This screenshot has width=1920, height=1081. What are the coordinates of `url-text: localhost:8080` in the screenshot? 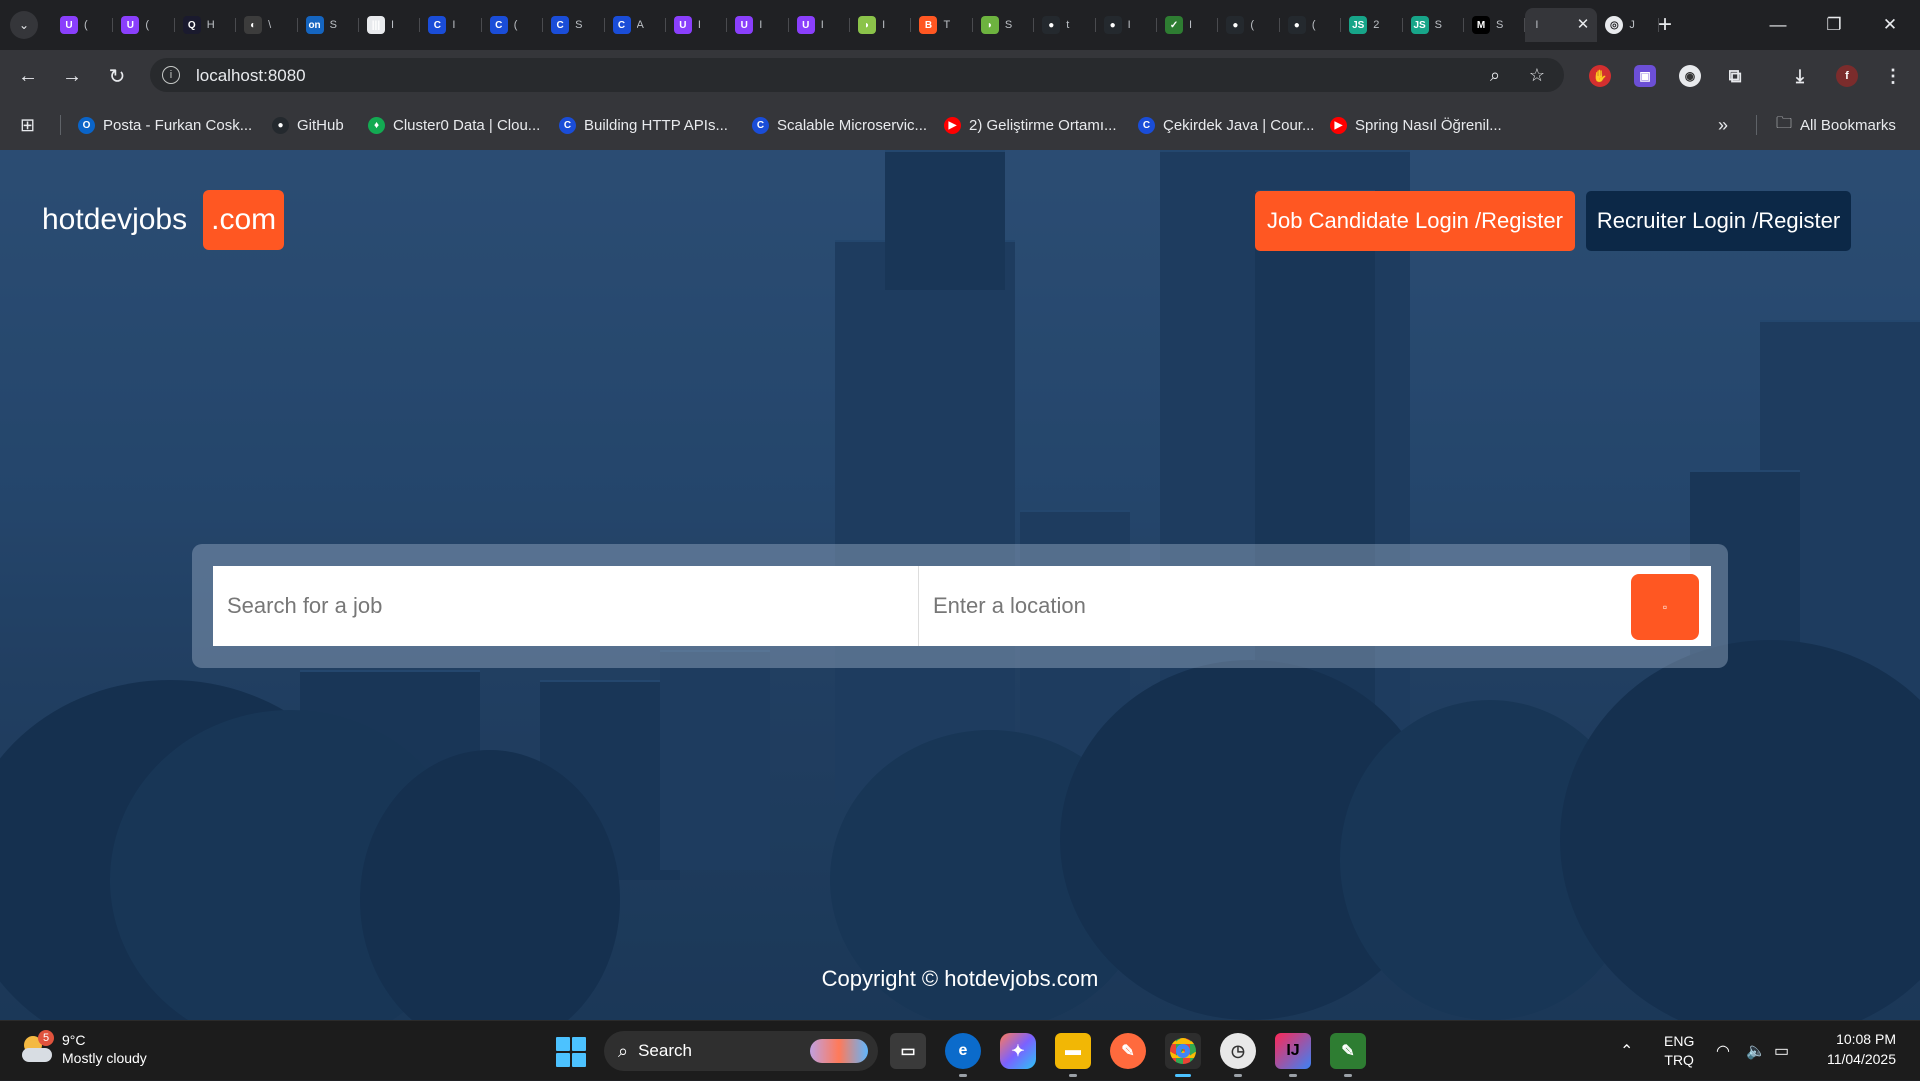 It's located at (251, 75).